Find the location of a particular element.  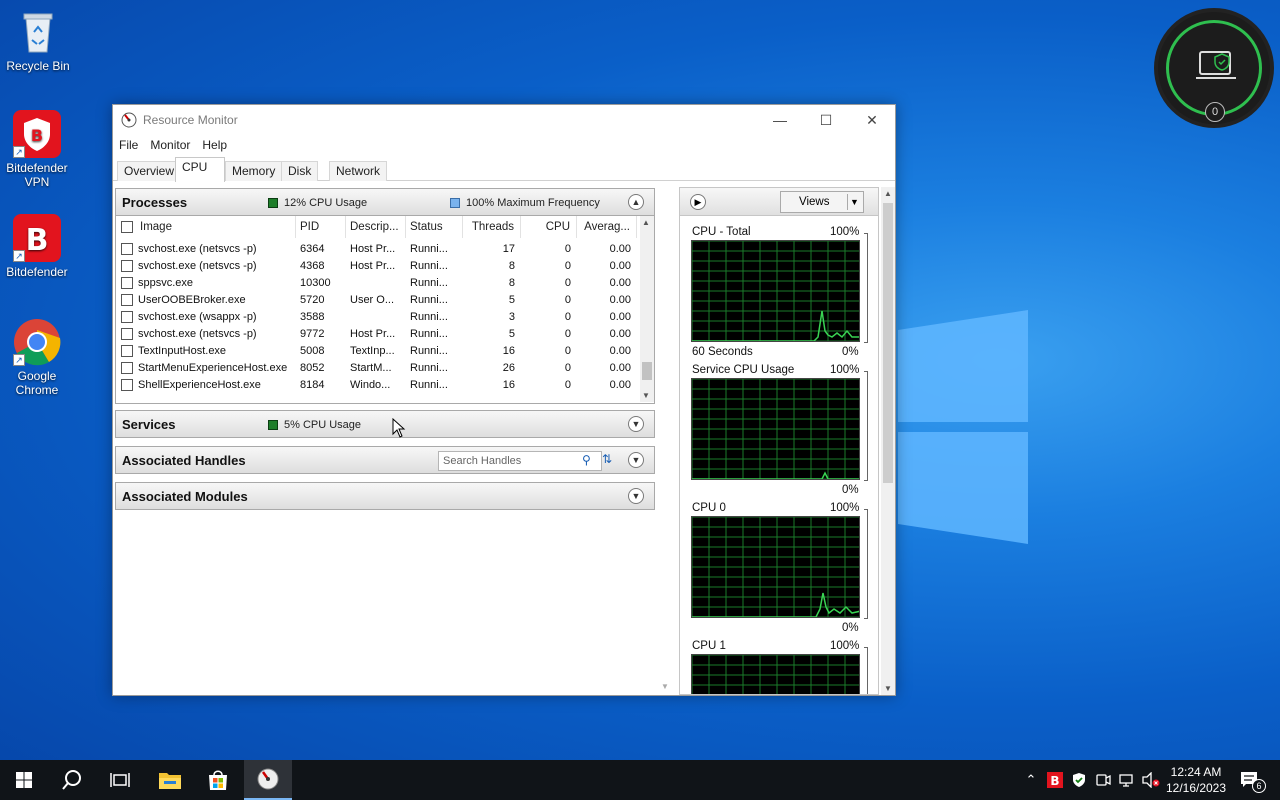

volume-muted-icon is located at coordinates (1151, 780).